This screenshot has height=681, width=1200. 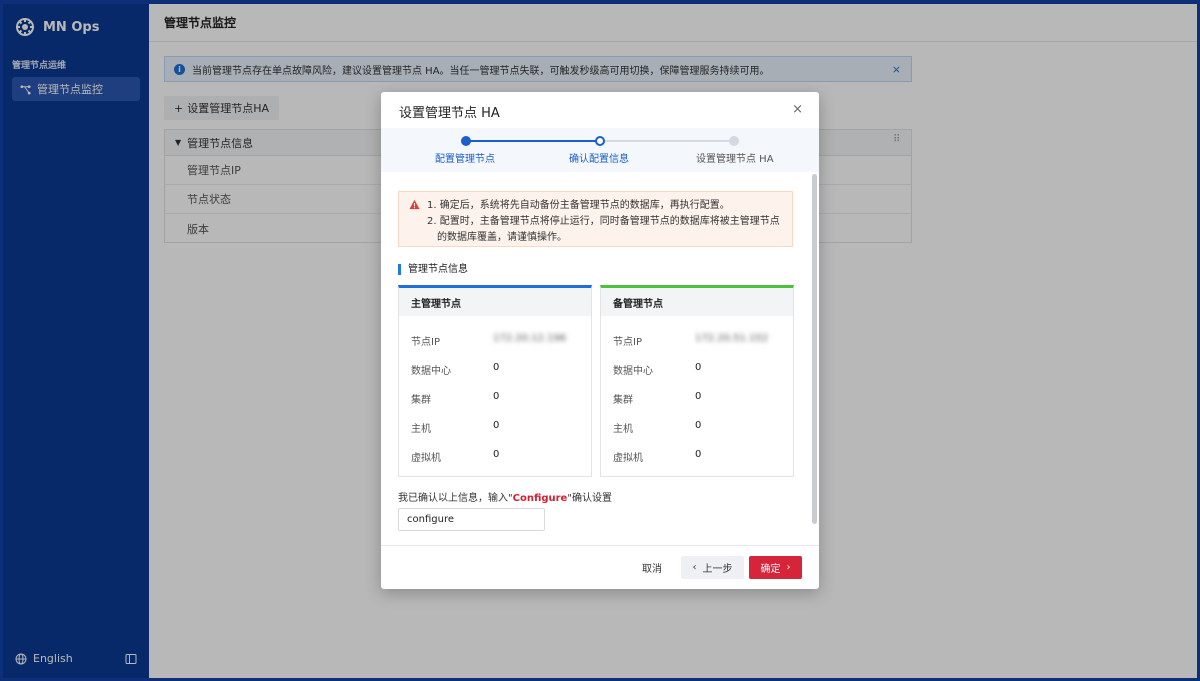 I want to click on stepper: 配置管理节点 确认配置信息 设置管理节点 HA, so click(x=600, y=150).